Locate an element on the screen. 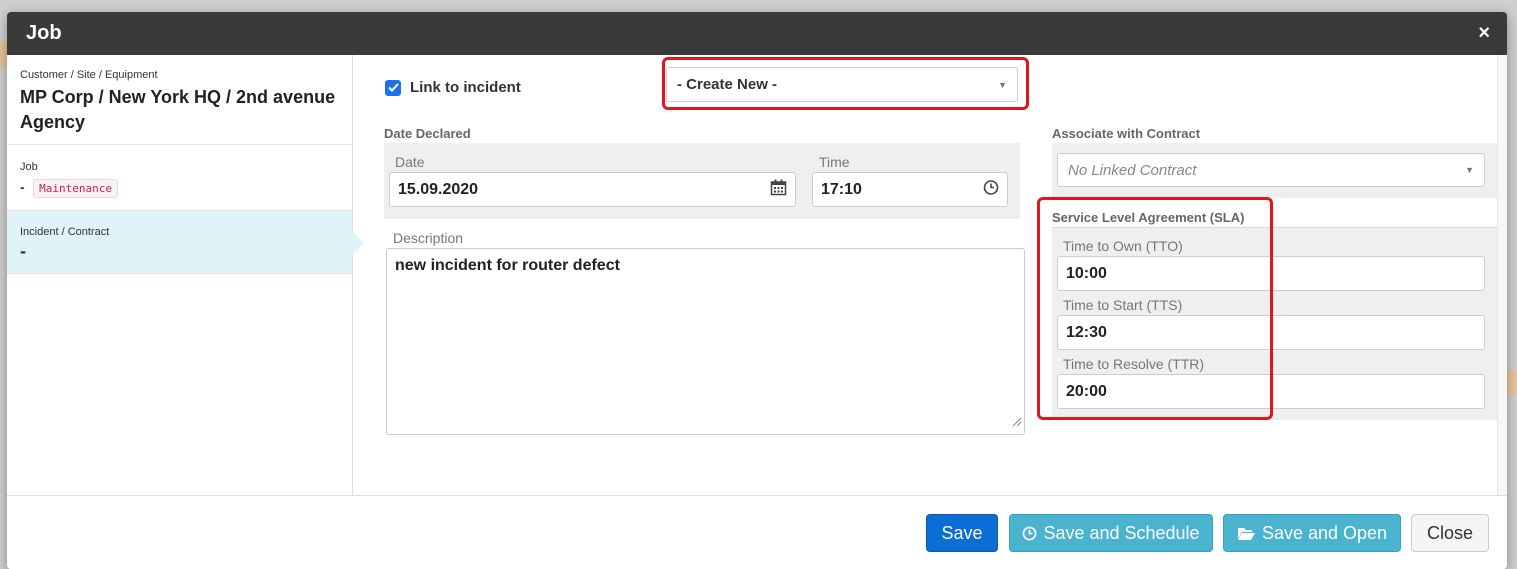 The height and width of the screenshot is (569, 1517). check-icon is located at coordinates (393, 87).